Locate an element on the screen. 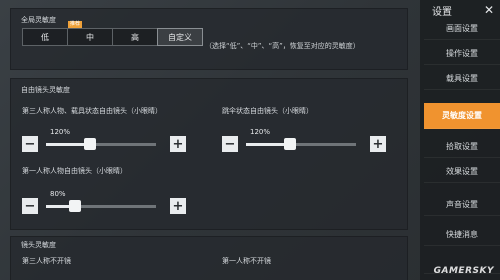  nav-item-label: 拾取设置 is located at coordinates (462, 146).